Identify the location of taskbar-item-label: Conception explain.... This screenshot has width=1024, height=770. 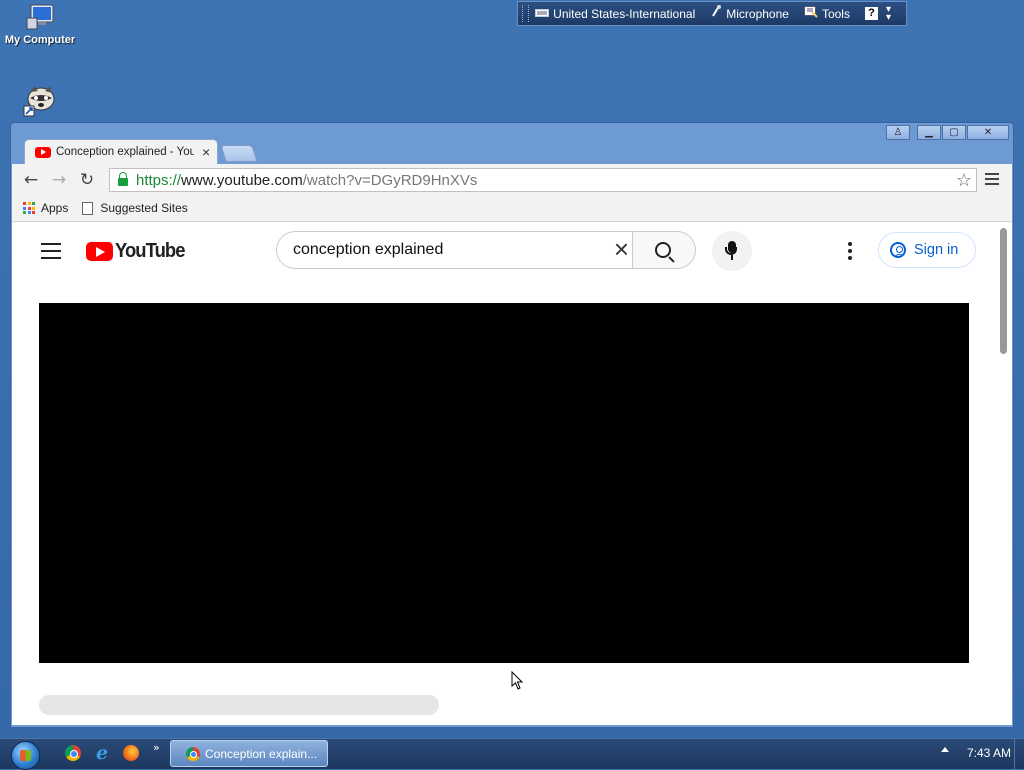
(261, 753).